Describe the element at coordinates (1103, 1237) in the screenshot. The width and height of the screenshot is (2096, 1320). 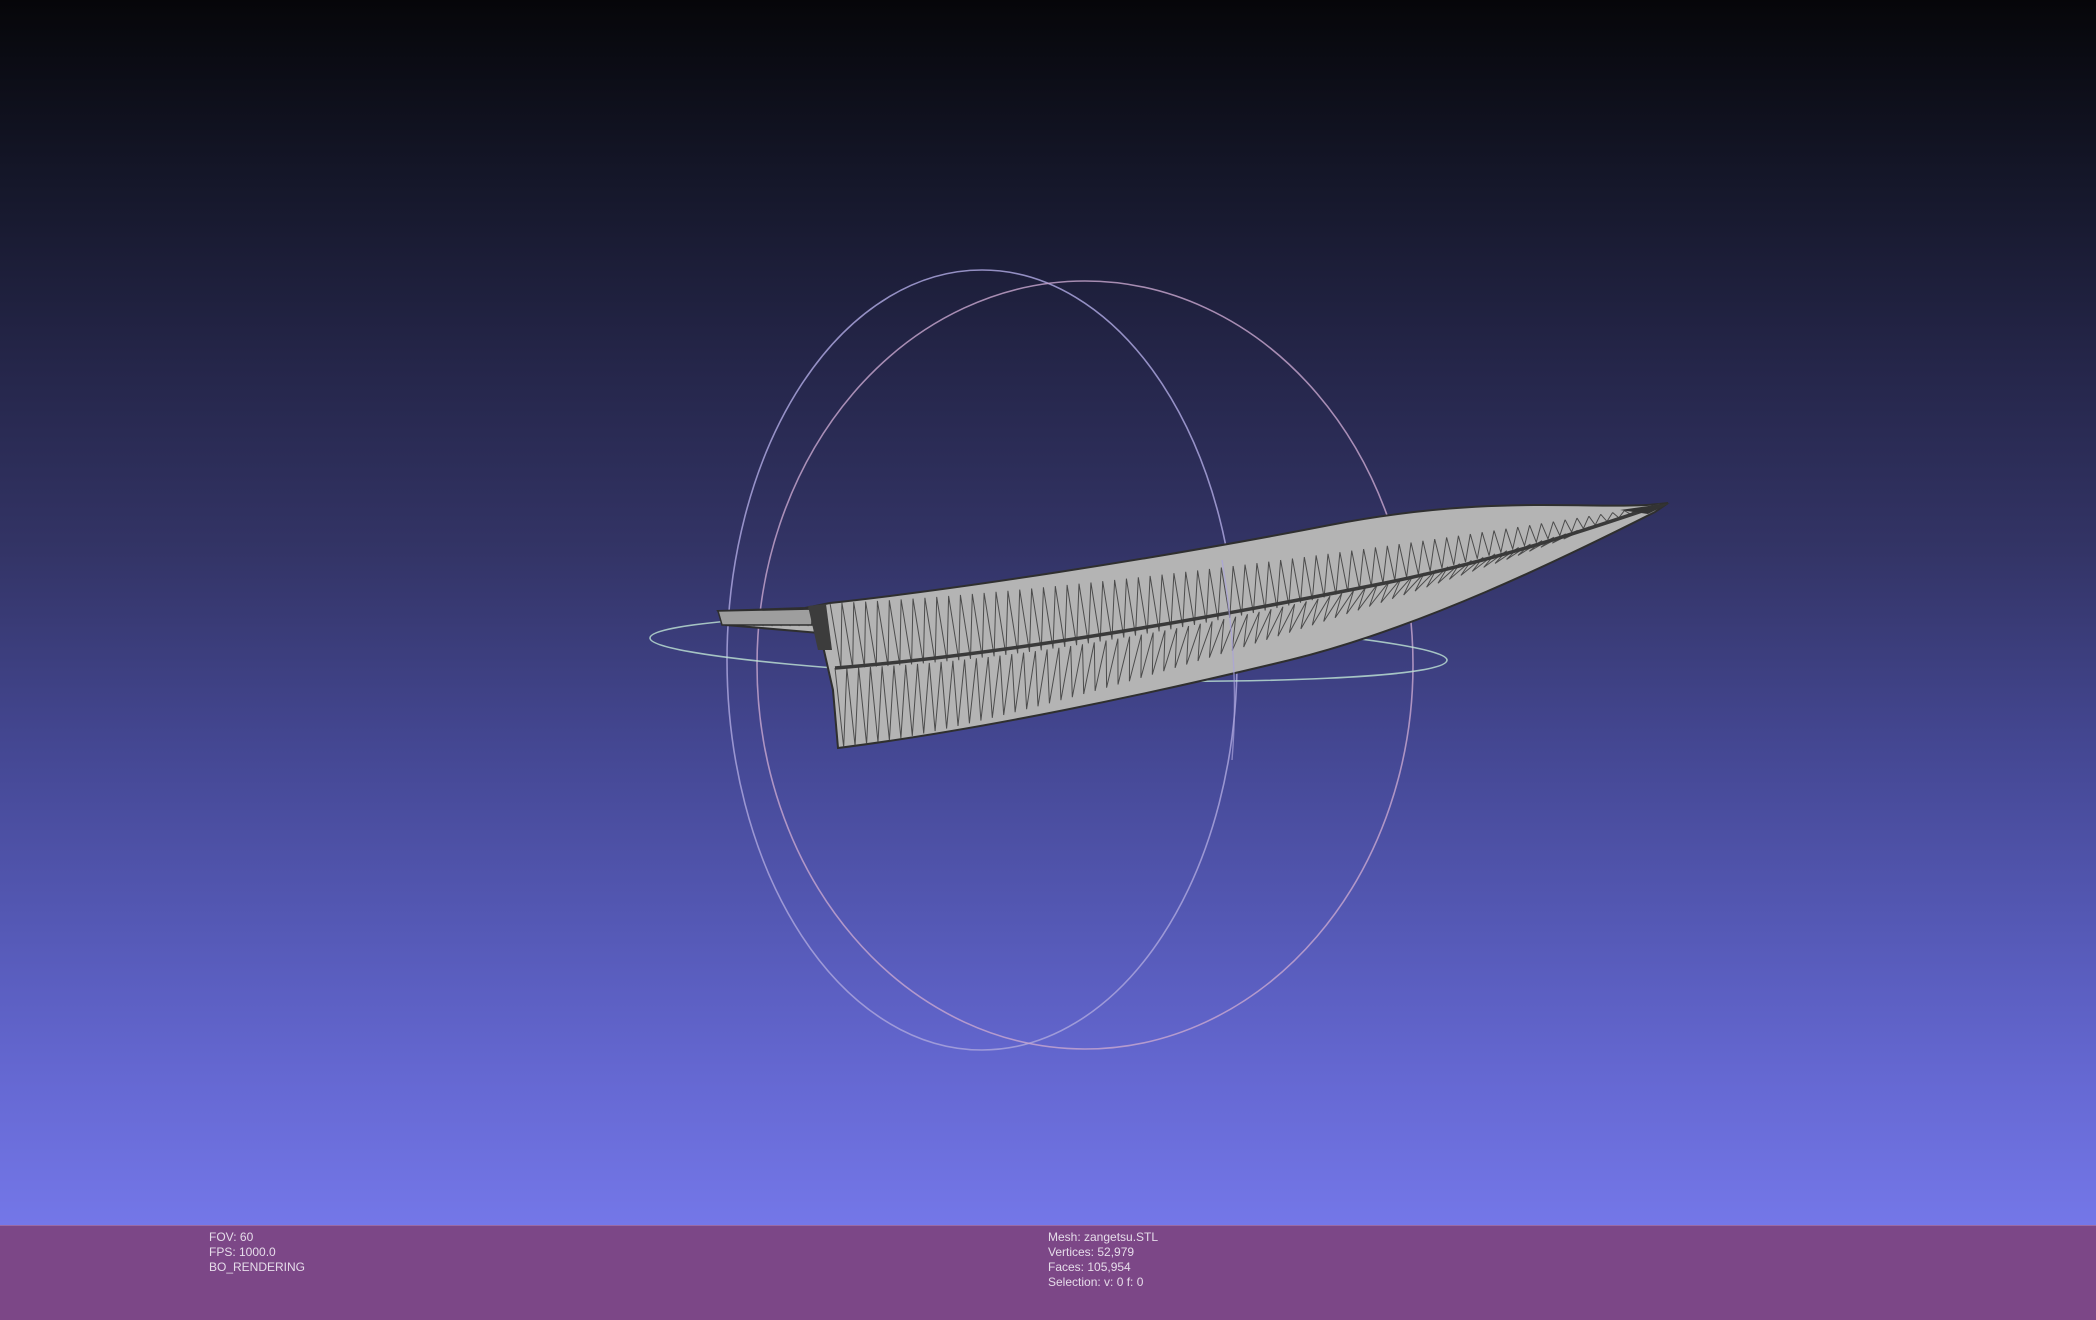
I see `mesh-name-readout: Mesh: zangetsu.STL` at that location.